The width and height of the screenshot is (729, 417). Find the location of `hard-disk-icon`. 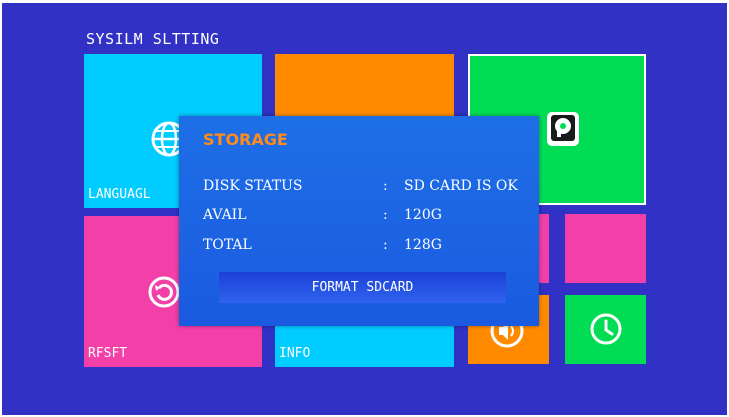

hard-disk-icon is located at coordinates (563, 129).